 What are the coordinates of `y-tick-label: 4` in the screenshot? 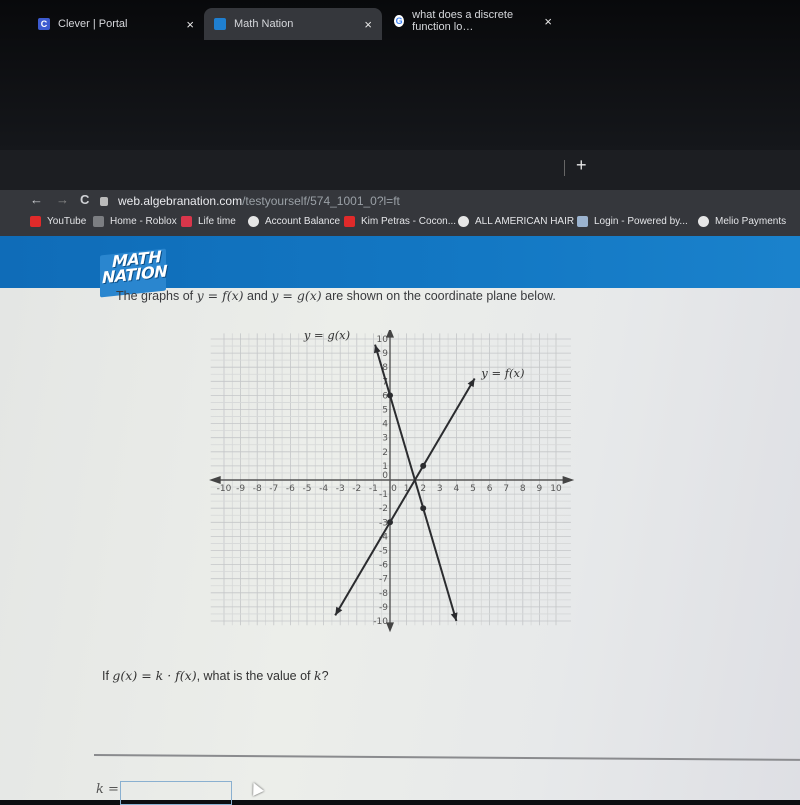 It's located at (385, 425).